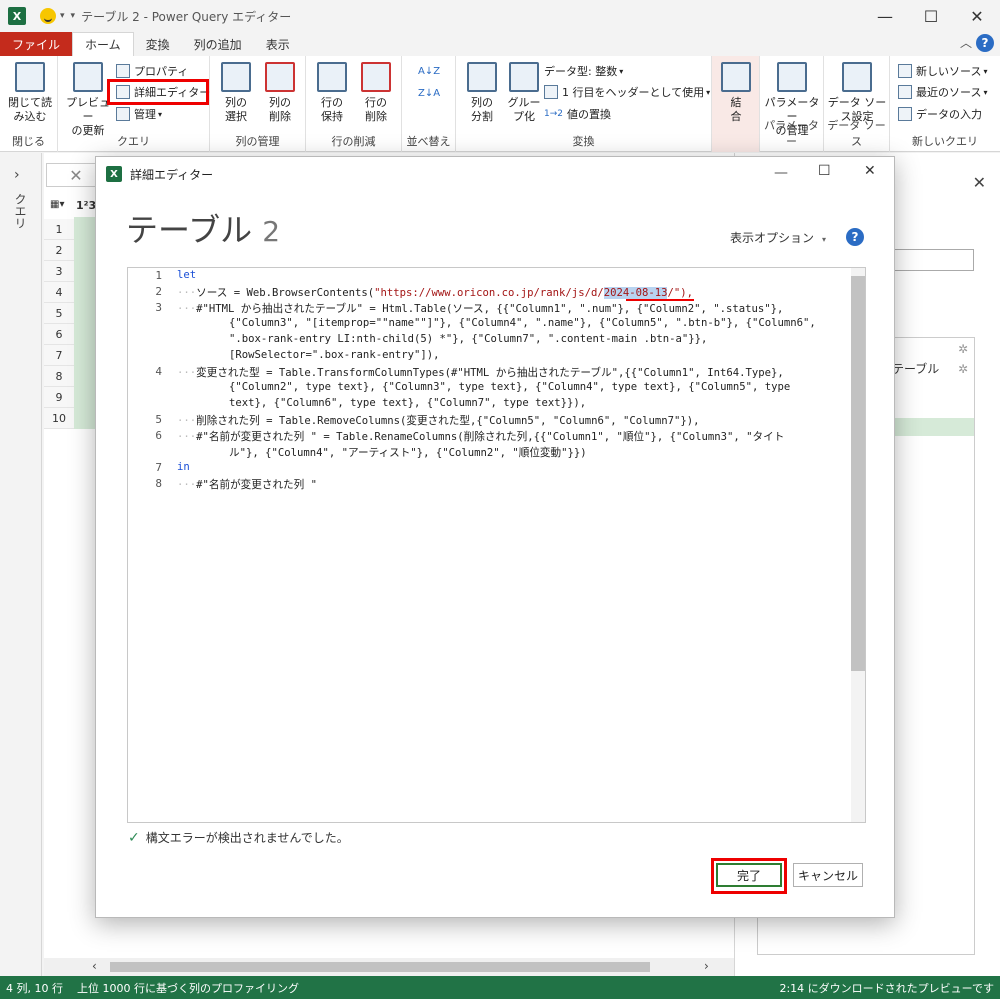 This screenshot has height=999, width=1000. I want to click on row-number: 6, so click(59, 334).